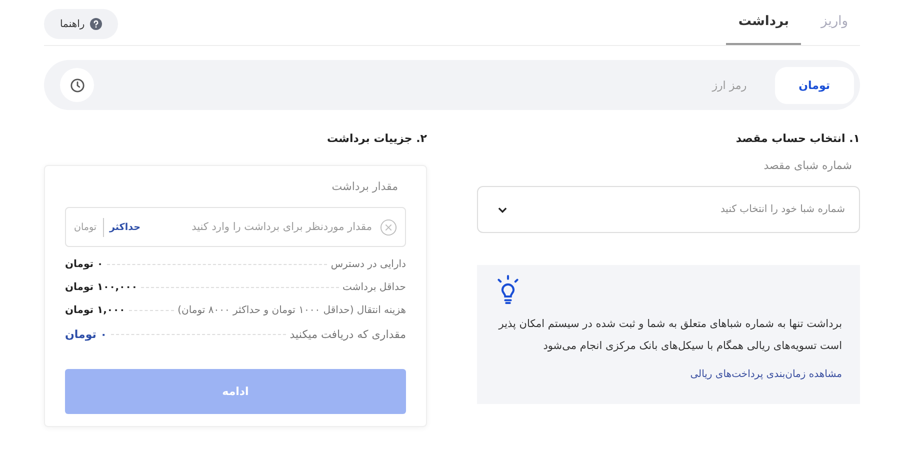  I want to click on section-title: ۲. جزییات برداشت, so click(376, 138).